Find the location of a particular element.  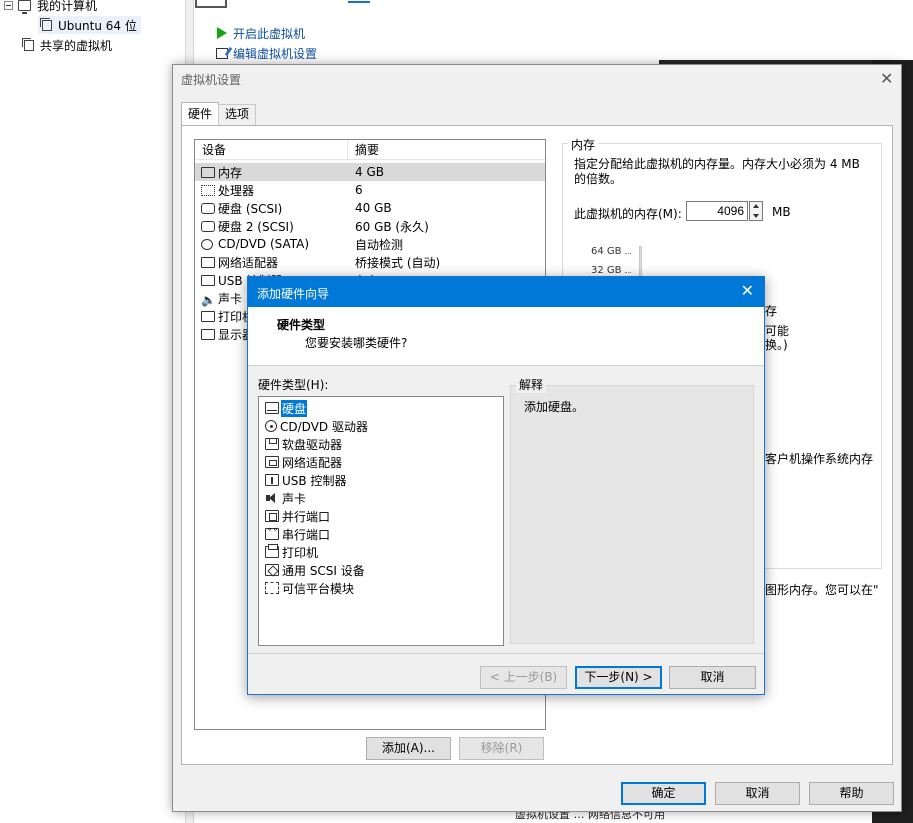

edit-settings-label: 编辑虚拟机设置 is located at coordinates (275, 53).